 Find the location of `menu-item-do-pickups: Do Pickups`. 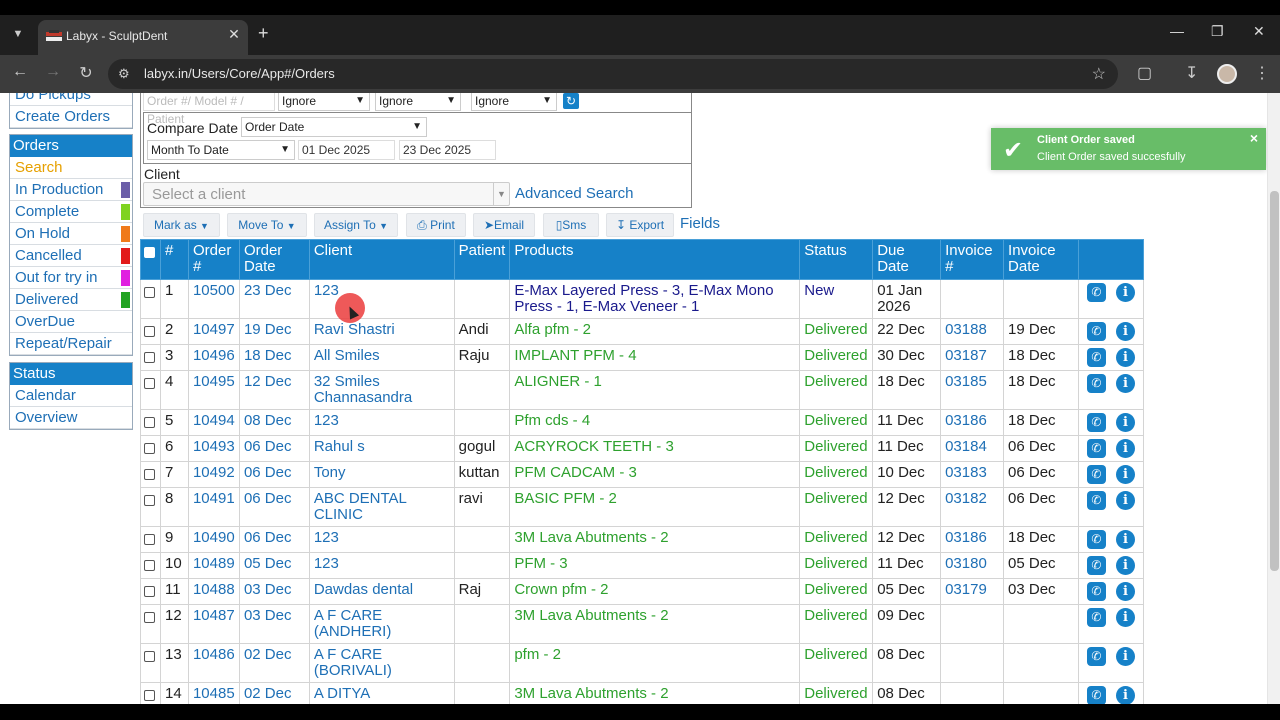

menu-item-do-pickups: Do Pickups is located at coordinates (71, 99).